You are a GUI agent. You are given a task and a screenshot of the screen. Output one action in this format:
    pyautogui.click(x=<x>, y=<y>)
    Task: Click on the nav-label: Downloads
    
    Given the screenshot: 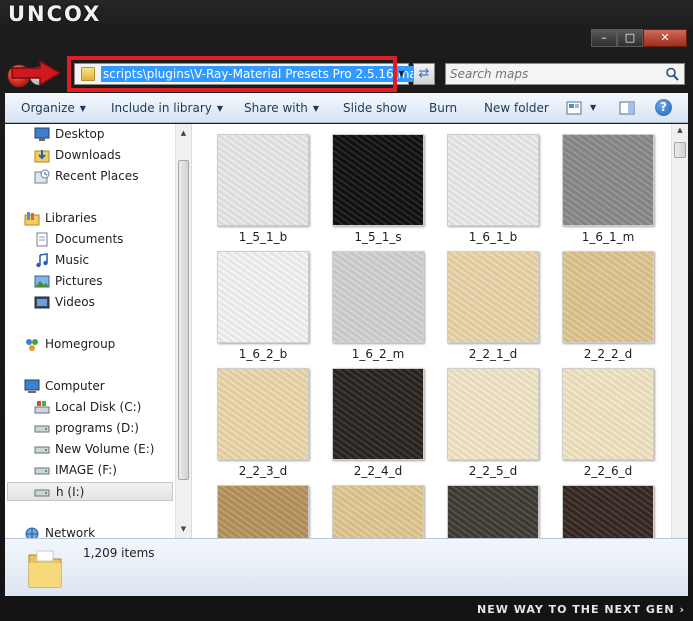 What is the action you would take?
    pyautogui.click(x=88, y=155)
    